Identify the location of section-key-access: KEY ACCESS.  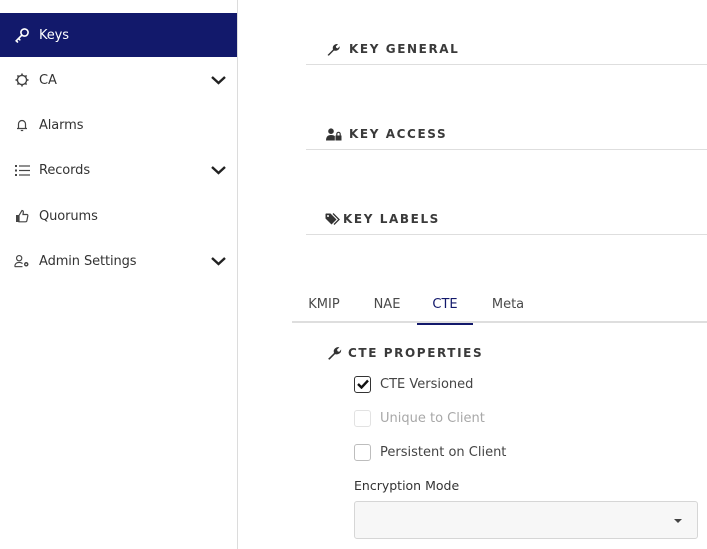
(506, 135).